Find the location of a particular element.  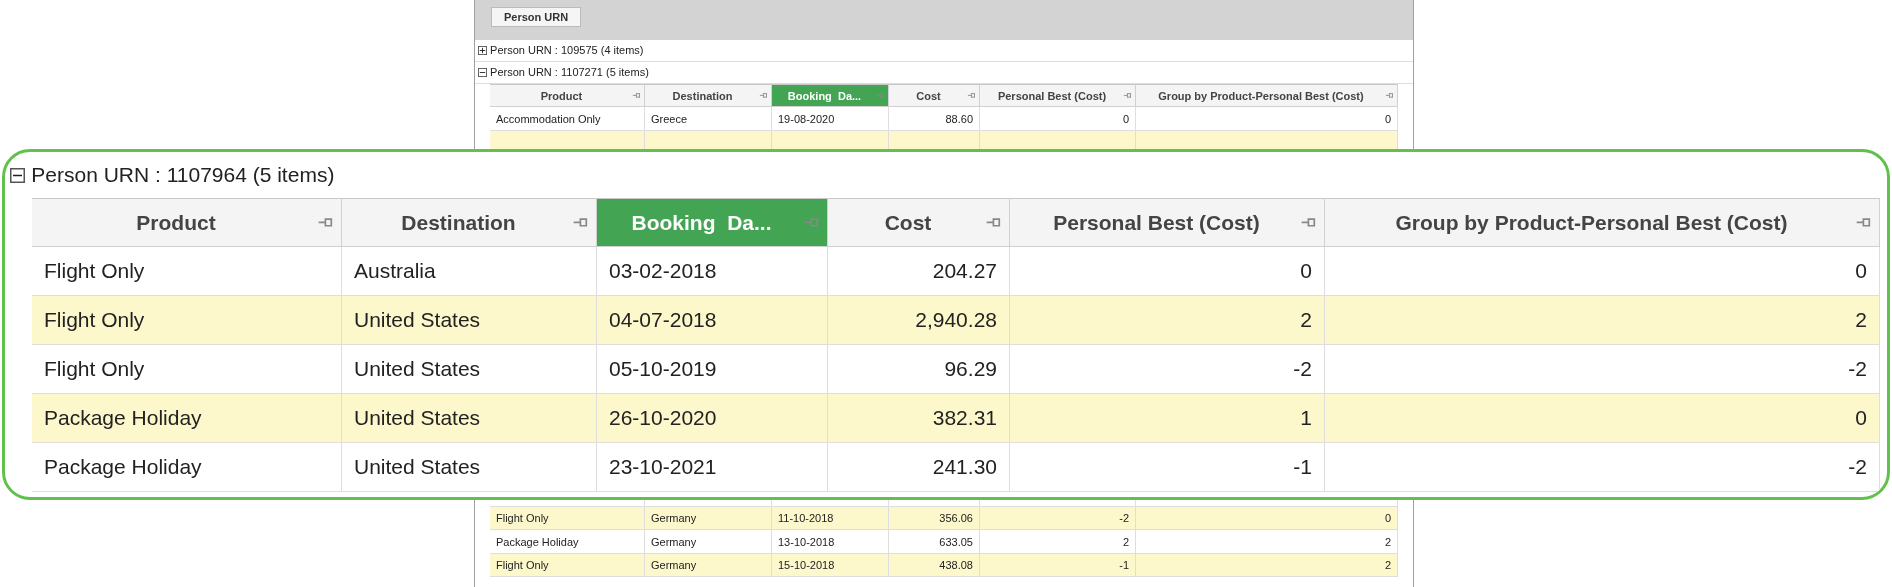

table-cell: 11-10-2018 is located at coordinates (830, 518).